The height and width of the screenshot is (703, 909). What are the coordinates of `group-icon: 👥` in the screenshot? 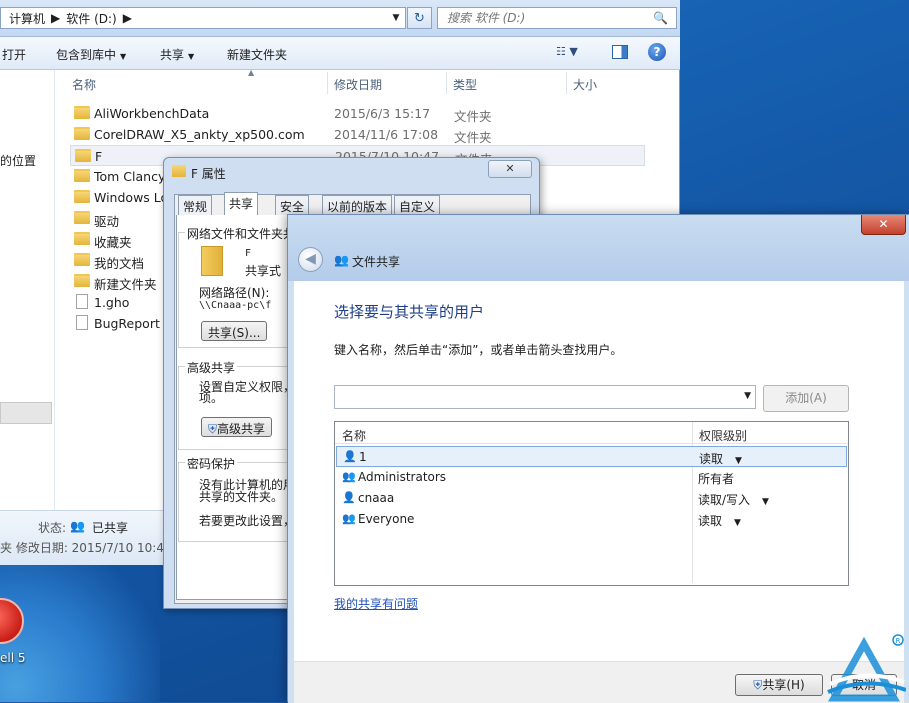 It's located at (349, 518).